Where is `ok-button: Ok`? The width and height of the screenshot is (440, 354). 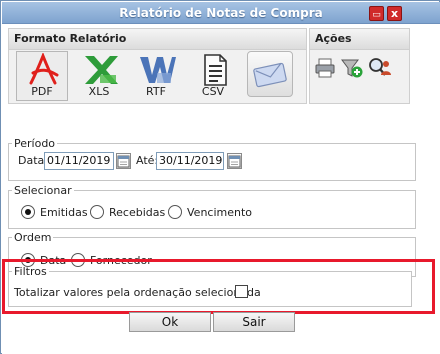 ok-button: Ok is located at coordinates (170, 322).